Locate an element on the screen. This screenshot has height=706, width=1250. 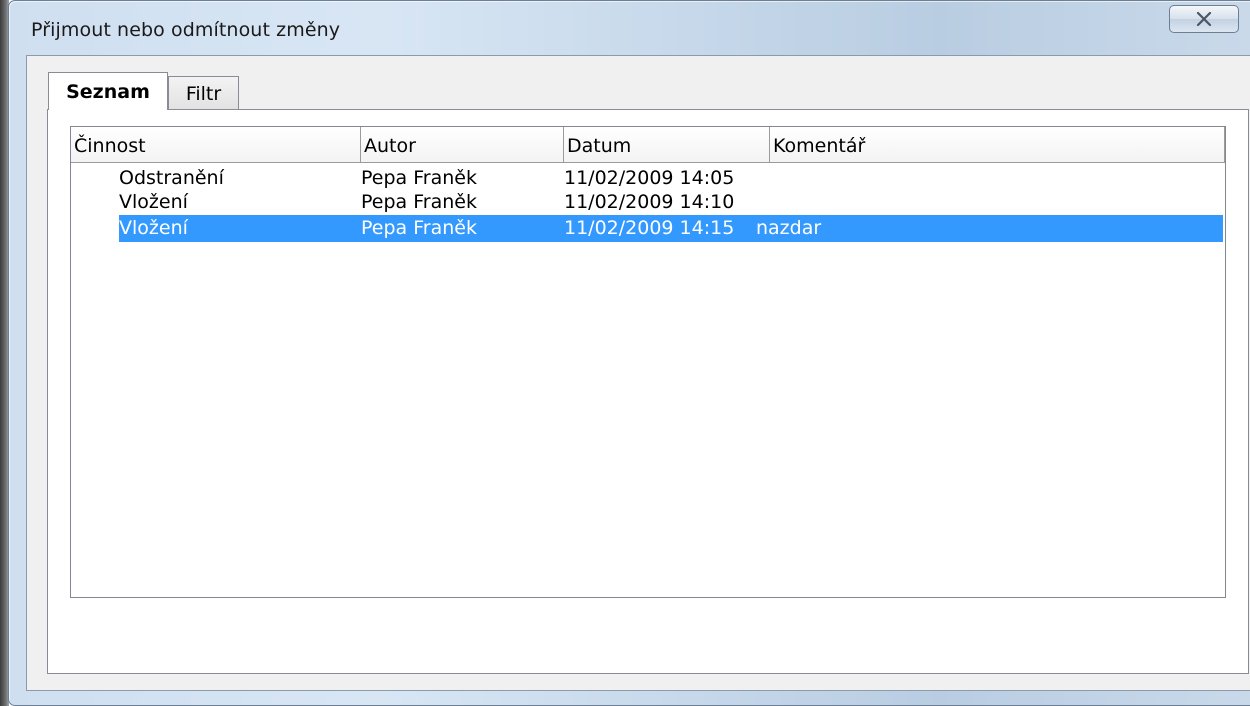
close-button is located at coordinates (1204, 19).